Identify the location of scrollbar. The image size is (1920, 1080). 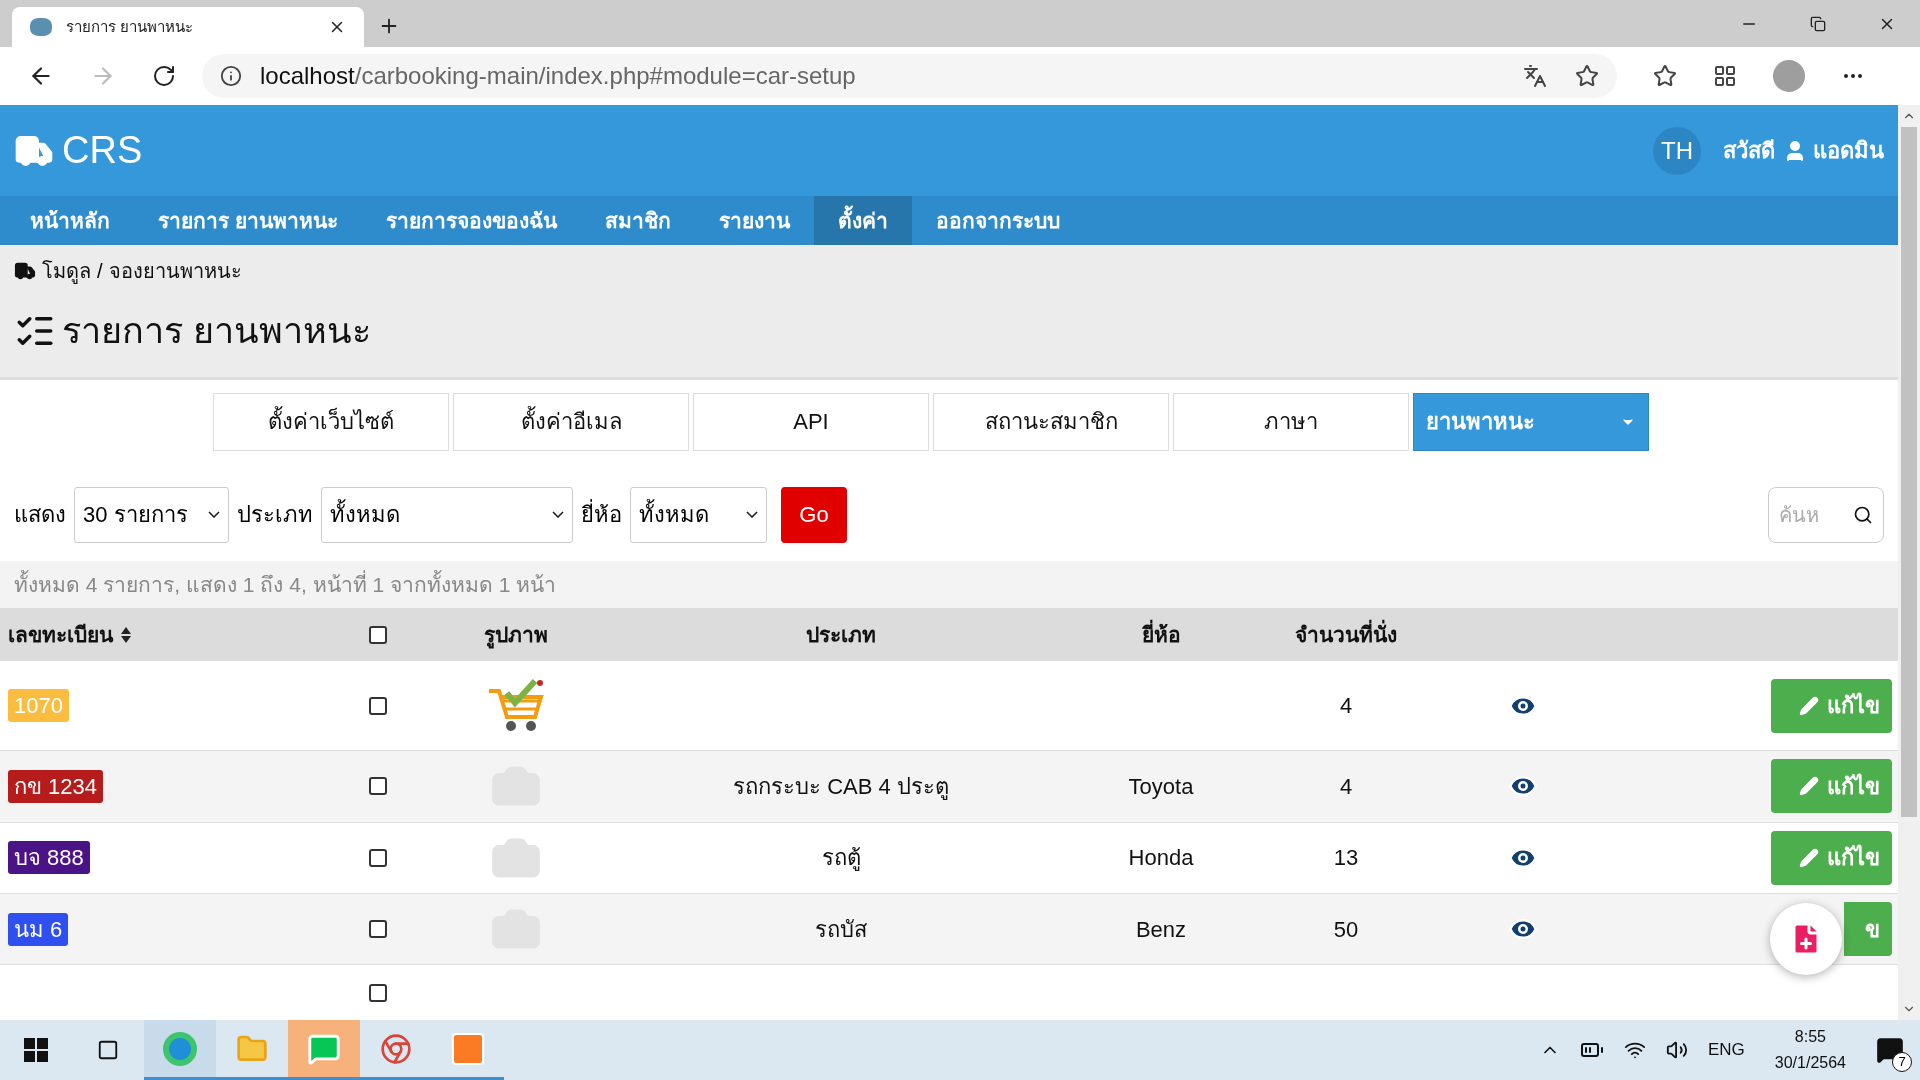
(1909, 562).